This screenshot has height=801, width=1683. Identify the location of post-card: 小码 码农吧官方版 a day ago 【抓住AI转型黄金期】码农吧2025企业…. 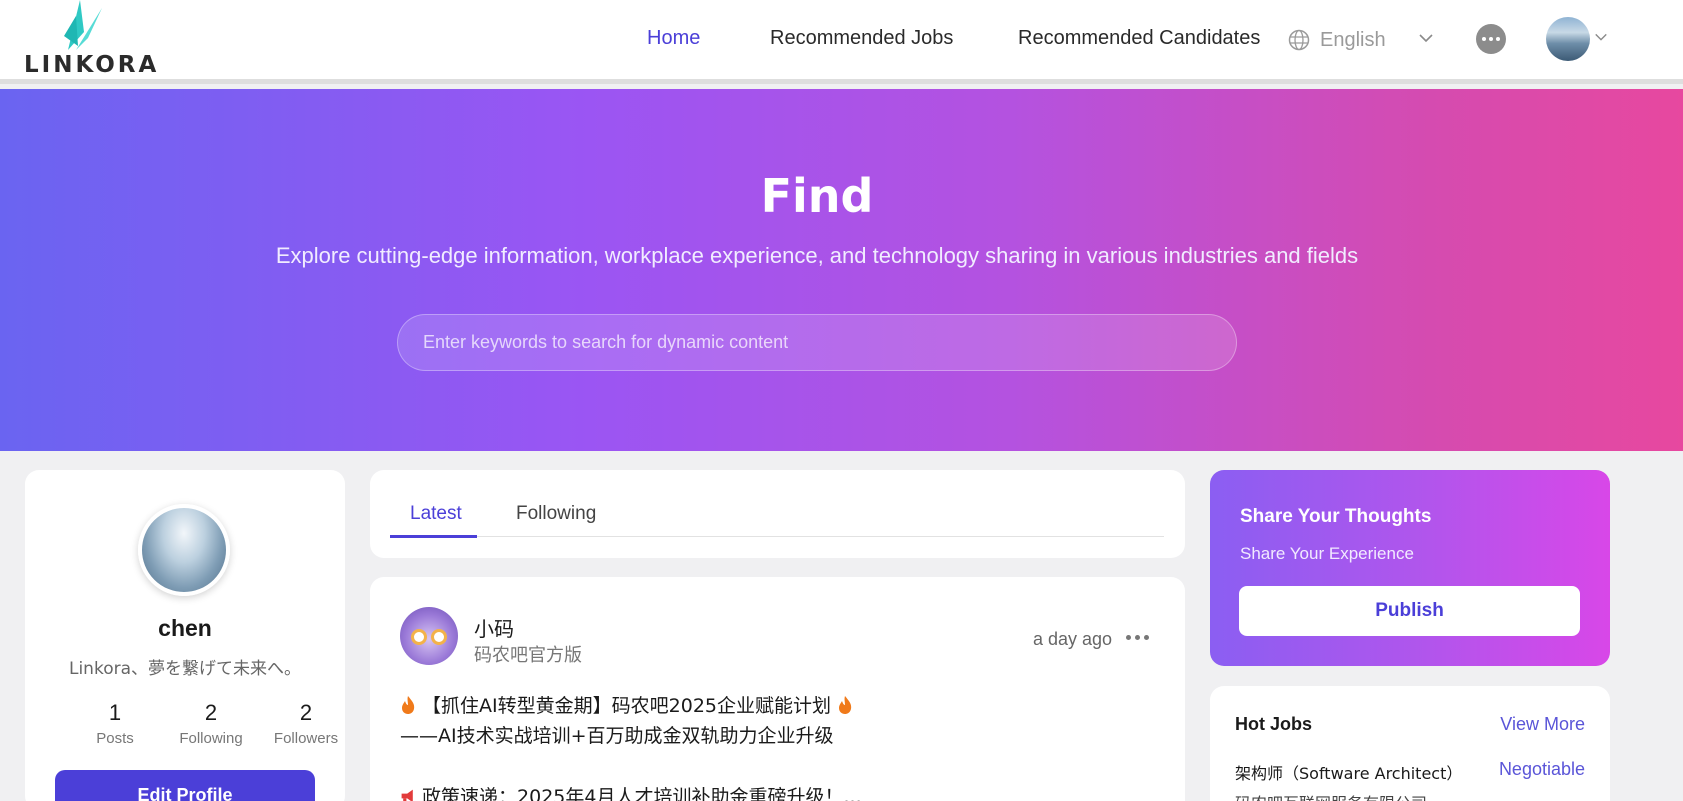
(777, 689).